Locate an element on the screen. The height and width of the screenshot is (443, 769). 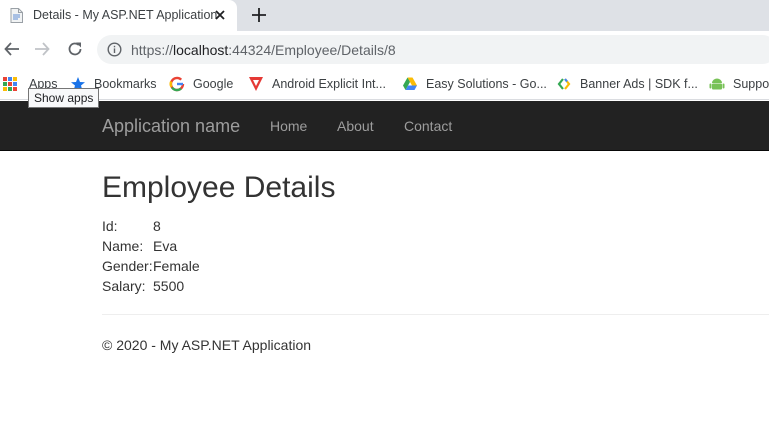
back-arrow-icon is located at coordinates (12, 49).